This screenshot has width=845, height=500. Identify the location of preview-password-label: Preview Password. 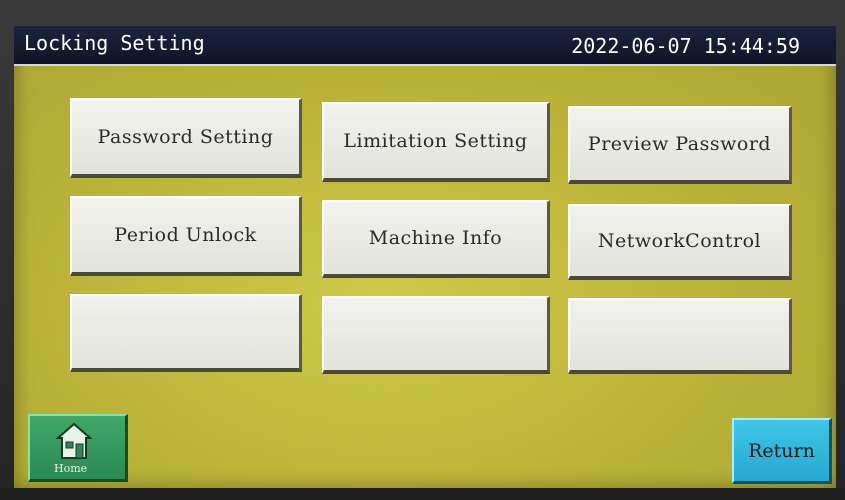
(679, 144).